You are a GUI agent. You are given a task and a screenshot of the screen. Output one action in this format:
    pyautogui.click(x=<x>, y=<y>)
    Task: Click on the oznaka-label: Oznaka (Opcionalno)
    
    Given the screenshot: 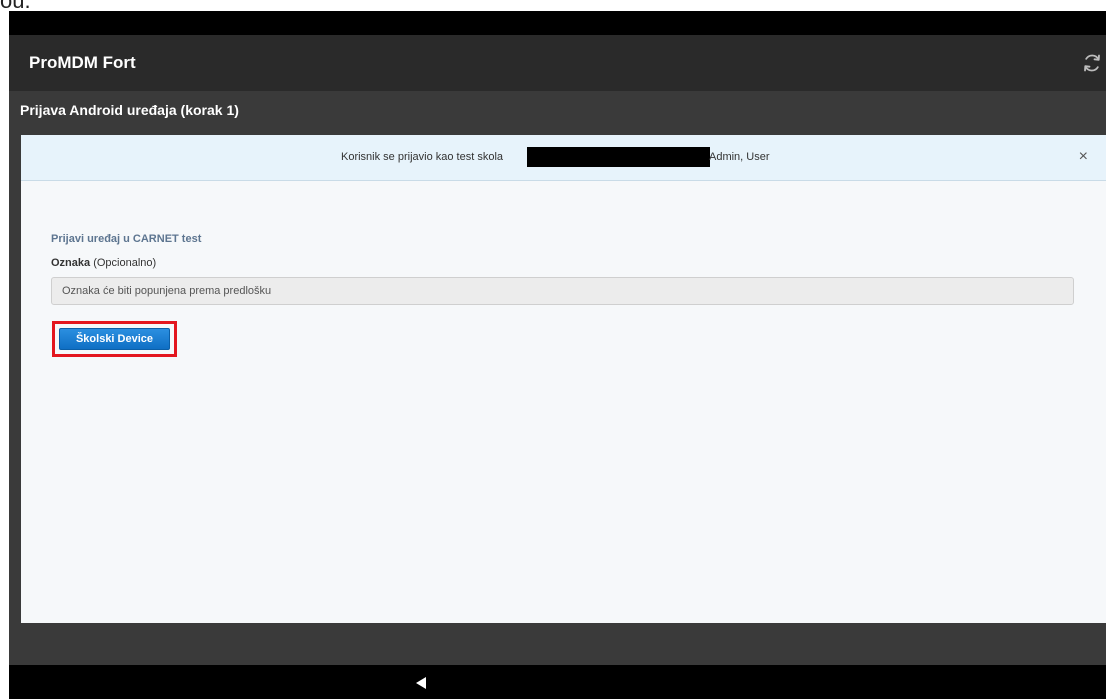 What is the action you would take?
    pyautogui.click(x=103, y=263)
    